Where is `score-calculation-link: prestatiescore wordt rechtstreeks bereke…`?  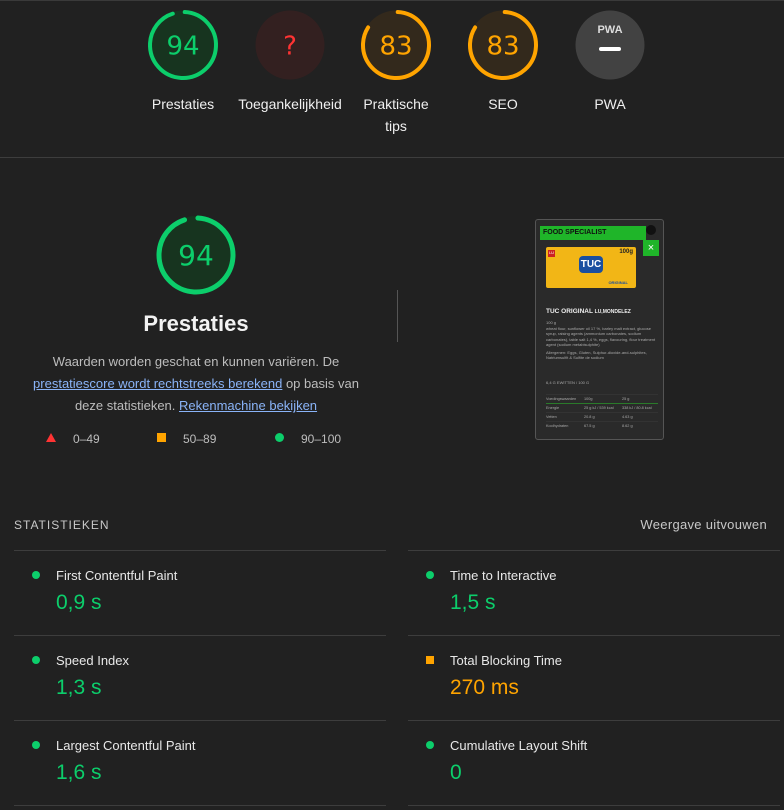 score-calculation-link: prestatiescore wordt rechtstreeks bereke… is located at coordinates (157, 383).